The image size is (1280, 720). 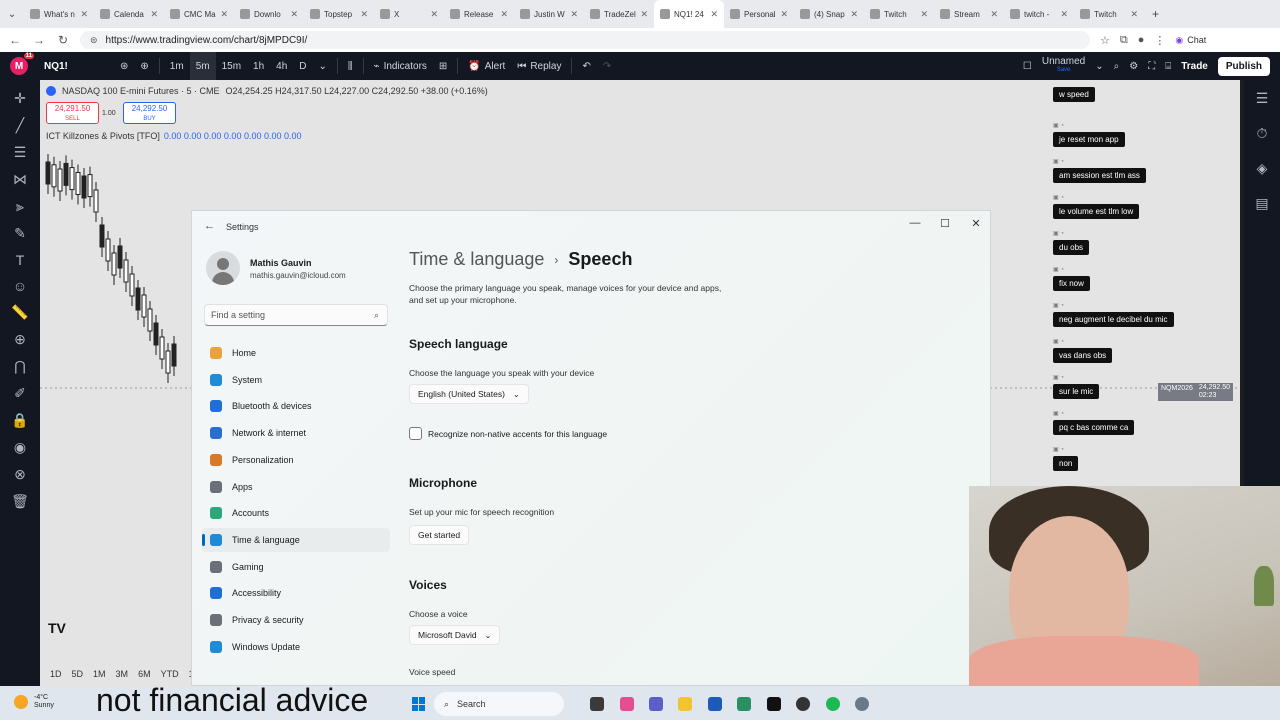 I want to click on tab-list-icon: ⌄, so click(x=12, y=14).